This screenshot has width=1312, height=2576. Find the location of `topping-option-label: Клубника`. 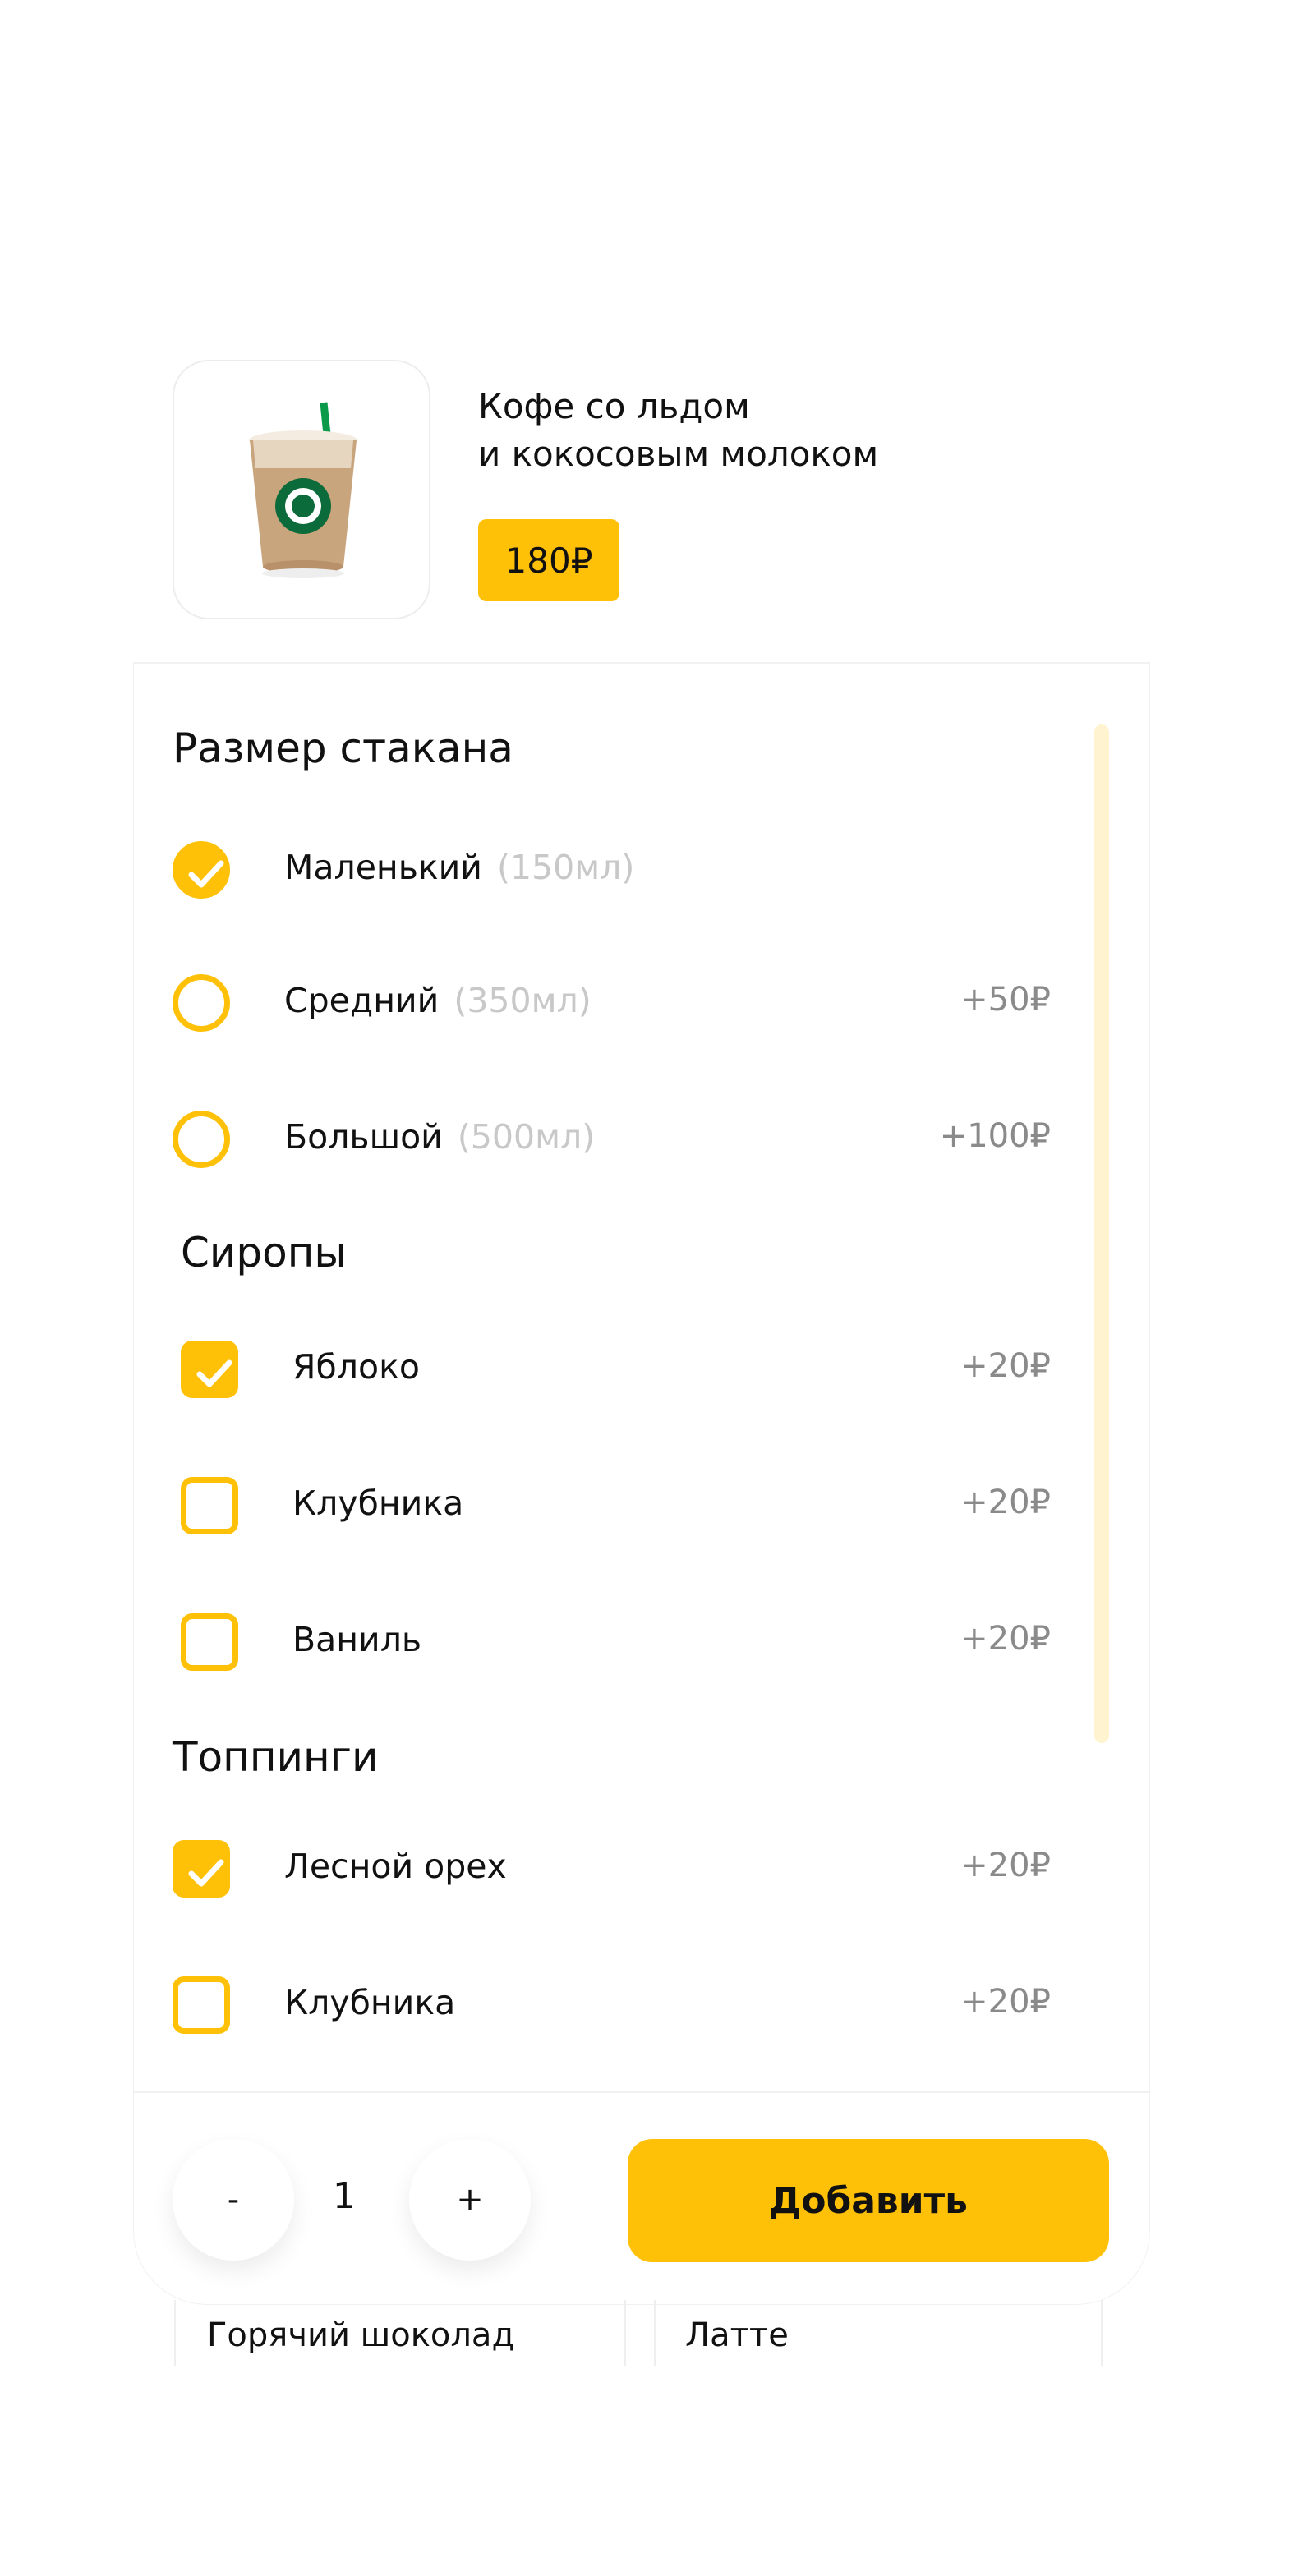

topping-option-label: Клубника is located at coordinates (370, 2003).